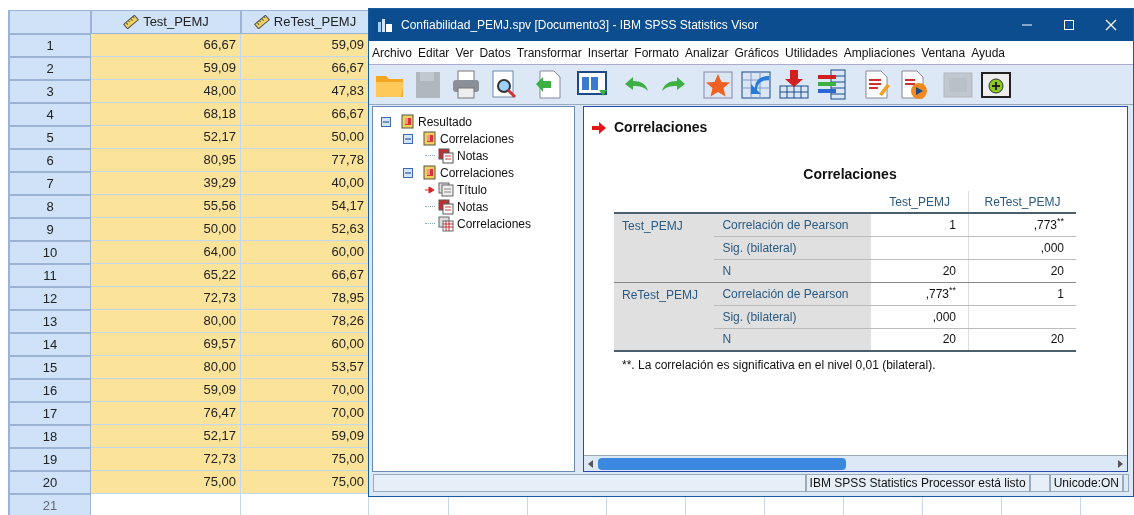 The width and height of the screenshot is (1134, 515). What do you see at coordinates (464, 52) in the screenshot?
I see `menu-item: Ver` at bounding box center [464, 52].